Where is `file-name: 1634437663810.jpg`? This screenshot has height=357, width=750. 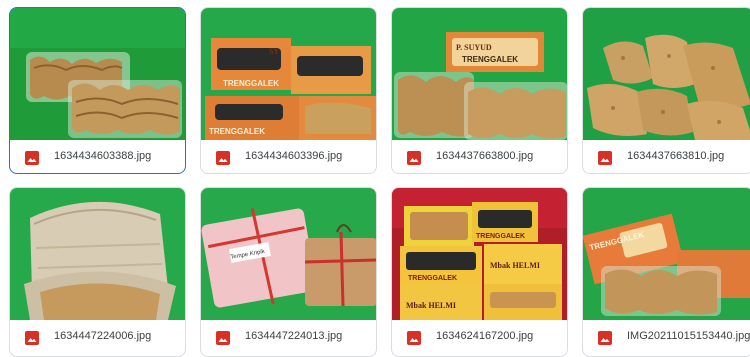 file-name: 1634437663810.jpg is located at coordinates (676, 156).